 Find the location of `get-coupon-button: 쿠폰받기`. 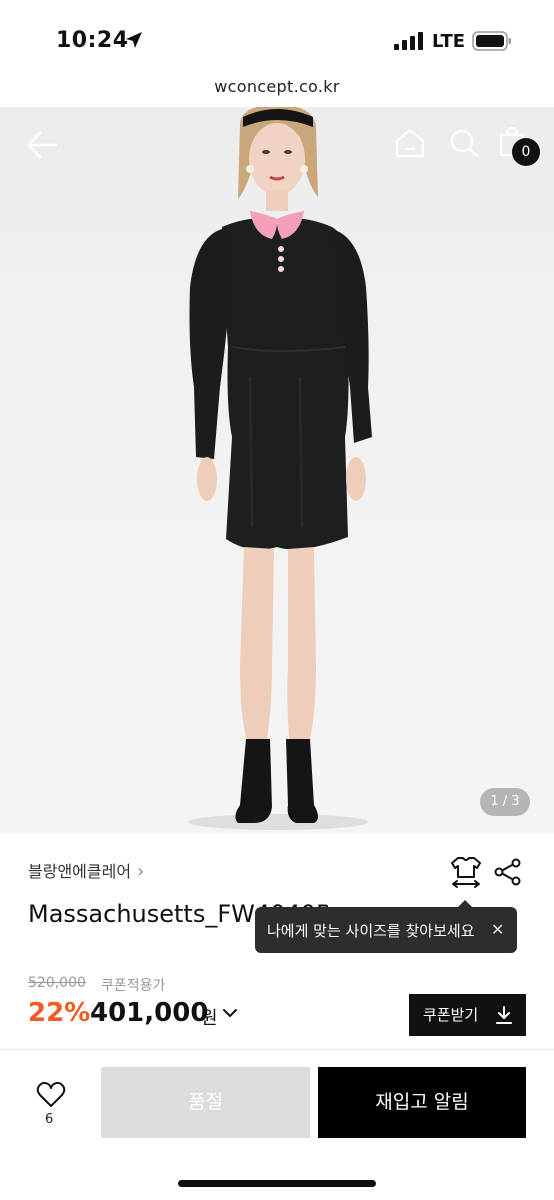

get-coupon-button: 쿠폰받기 is located at coordinates (467, 1015).